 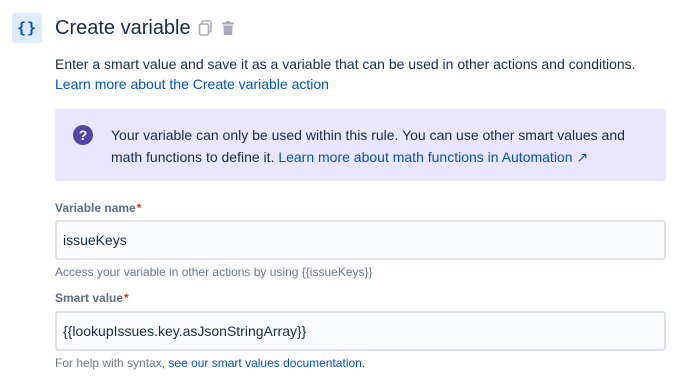 What do you see at coordinates (27, 28) in the screenshot?
I see `smart-value-icon: {}` at bounding box center [27, 28].